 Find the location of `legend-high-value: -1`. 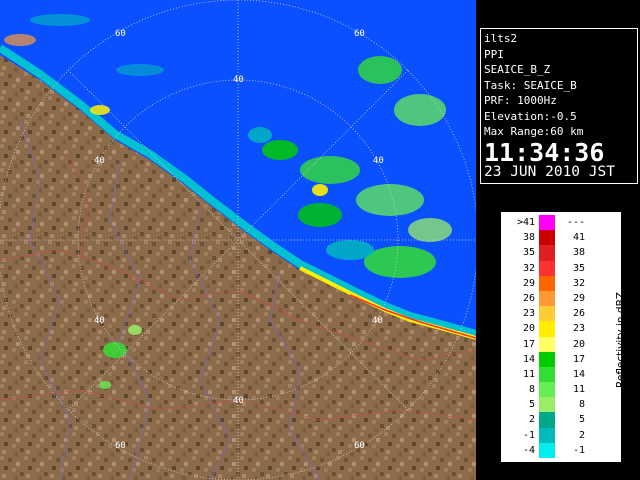

legend-high-value: -1 is located at coordinates (578, 450).